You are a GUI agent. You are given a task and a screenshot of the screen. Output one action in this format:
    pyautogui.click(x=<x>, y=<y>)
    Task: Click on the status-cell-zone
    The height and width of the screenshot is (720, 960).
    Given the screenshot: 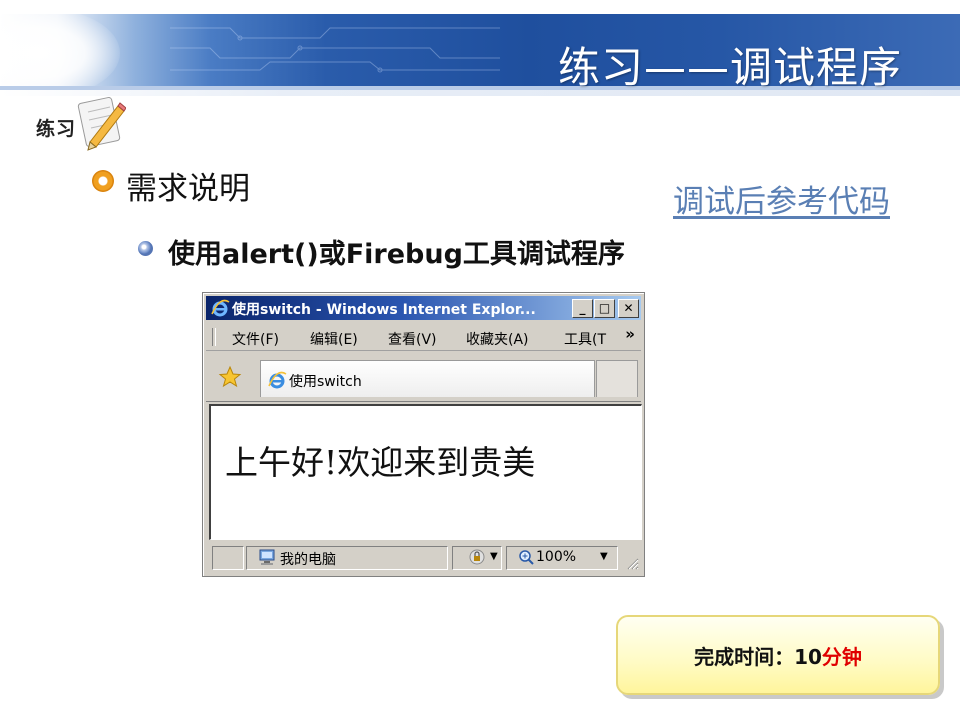 What is the action you would take?
    pyautogui.click(x=347, y=558)
    